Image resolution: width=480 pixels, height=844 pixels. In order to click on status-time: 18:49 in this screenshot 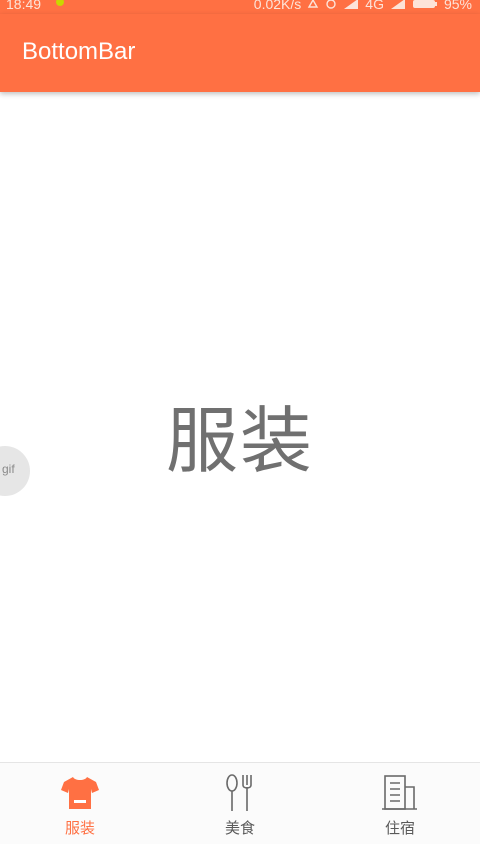, I will do `click(24, 6)`.